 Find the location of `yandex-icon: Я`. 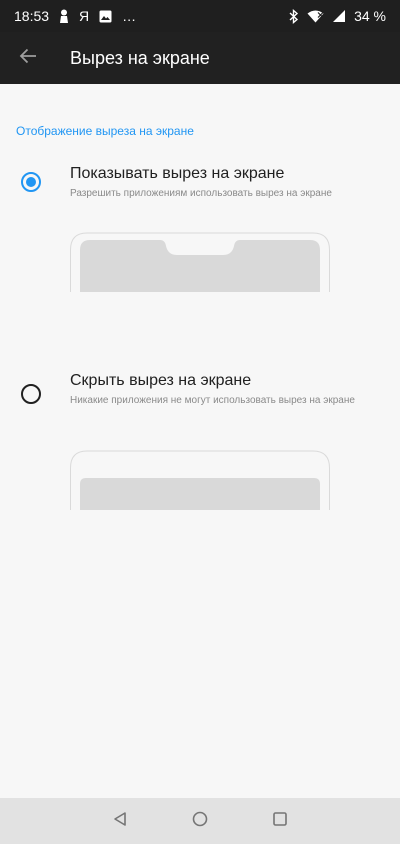

yandex-icon: Я is located at coordinates (84, 16).